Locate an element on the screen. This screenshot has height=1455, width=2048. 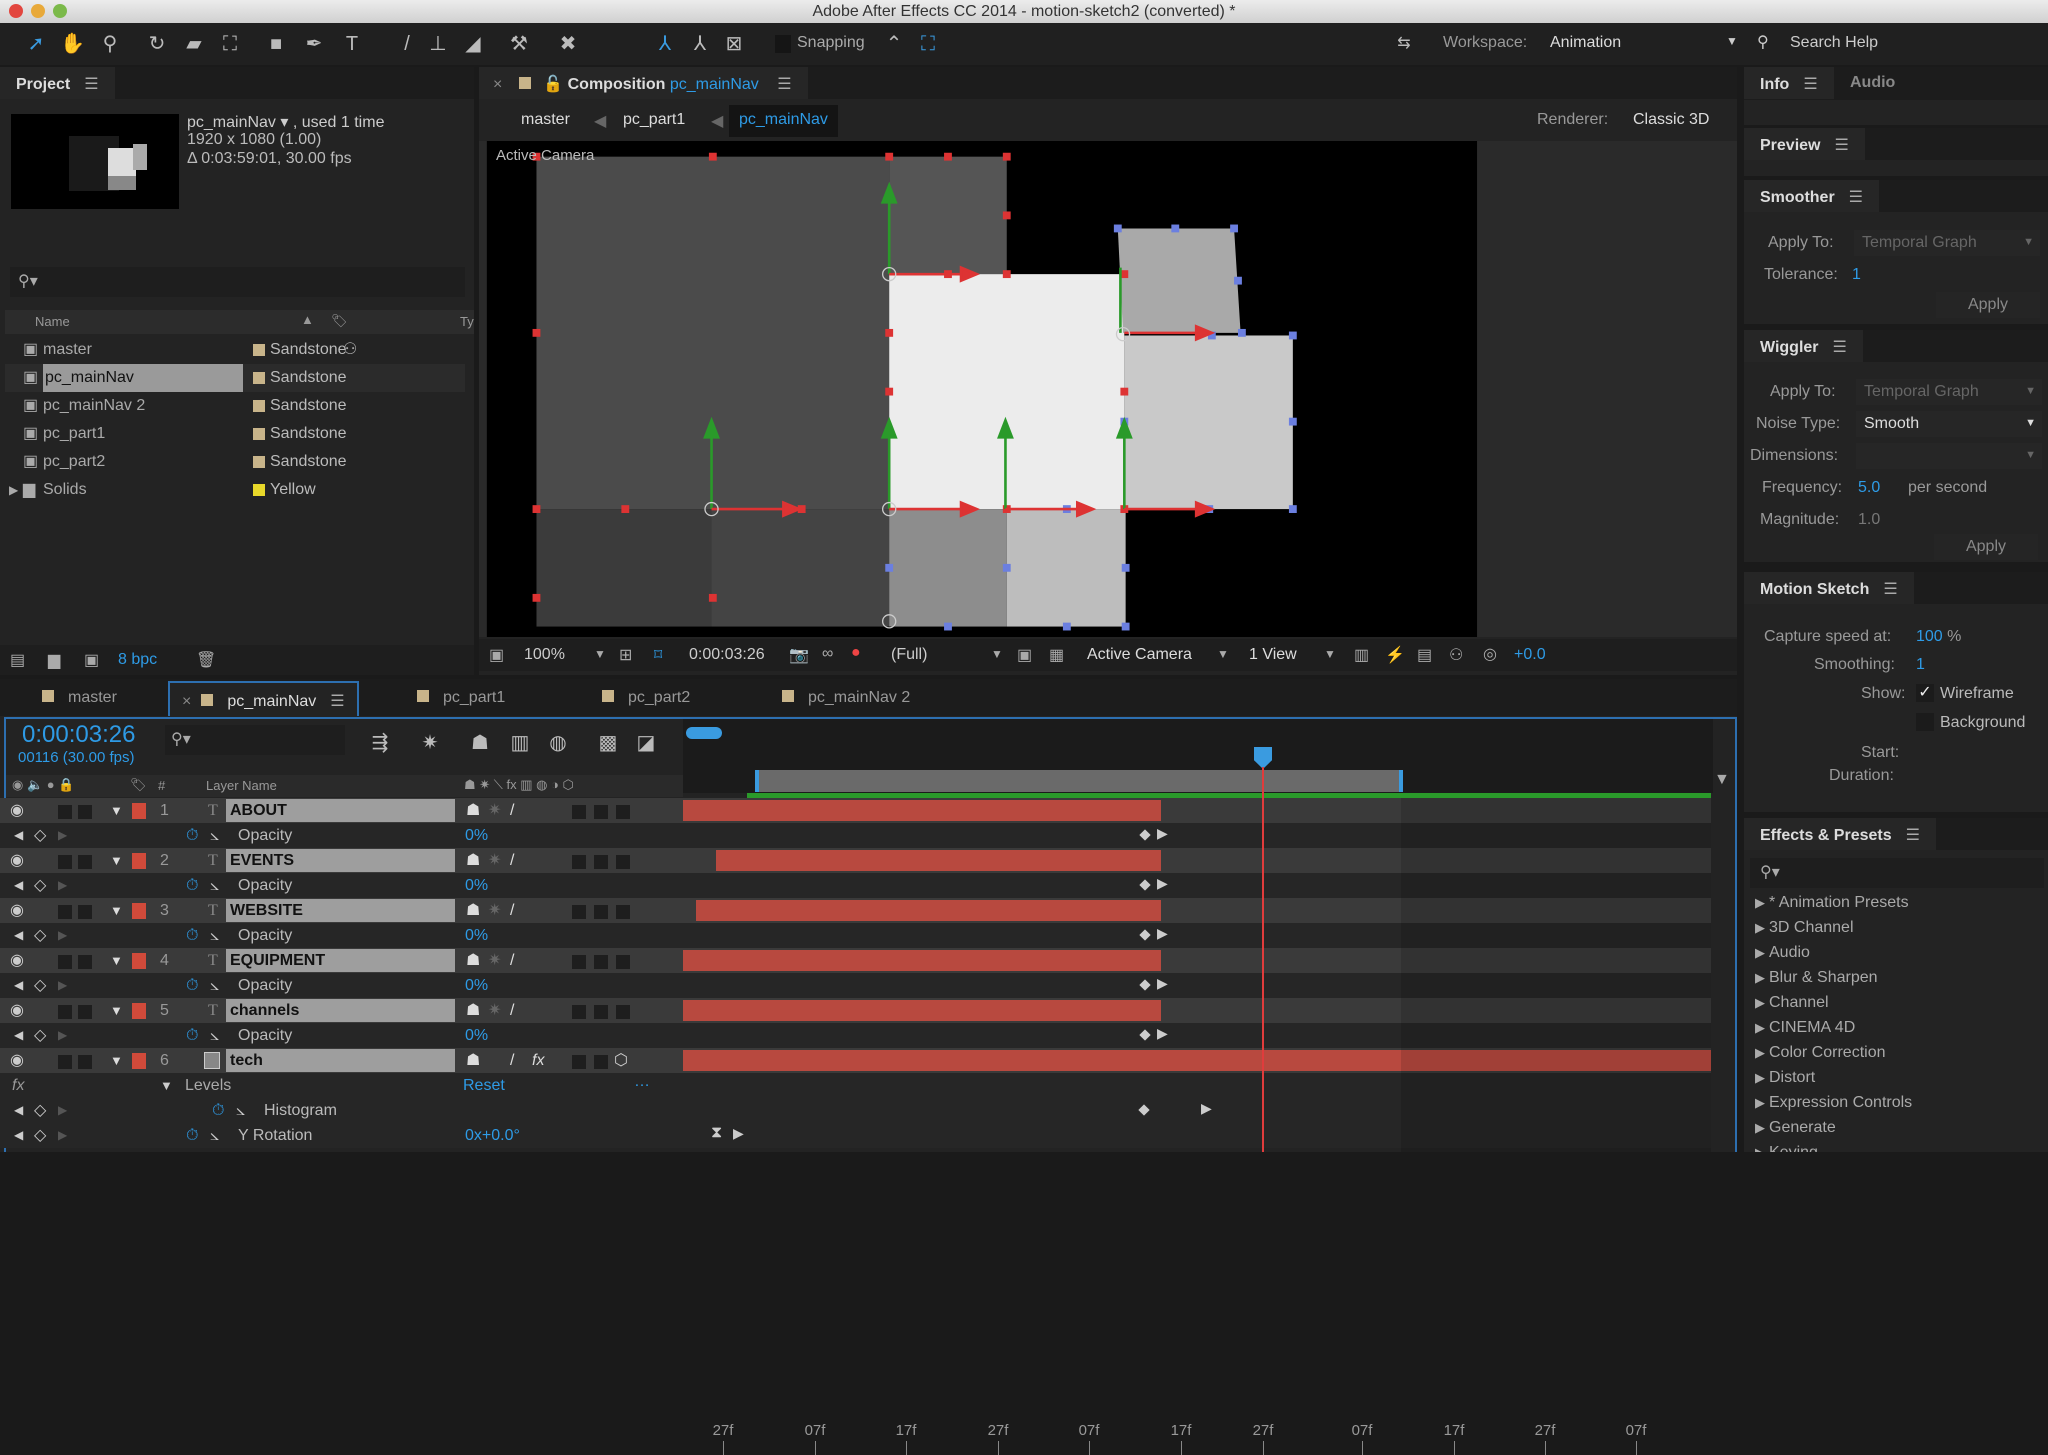
keyframe-diamond is located at coordinates (1145, 885).